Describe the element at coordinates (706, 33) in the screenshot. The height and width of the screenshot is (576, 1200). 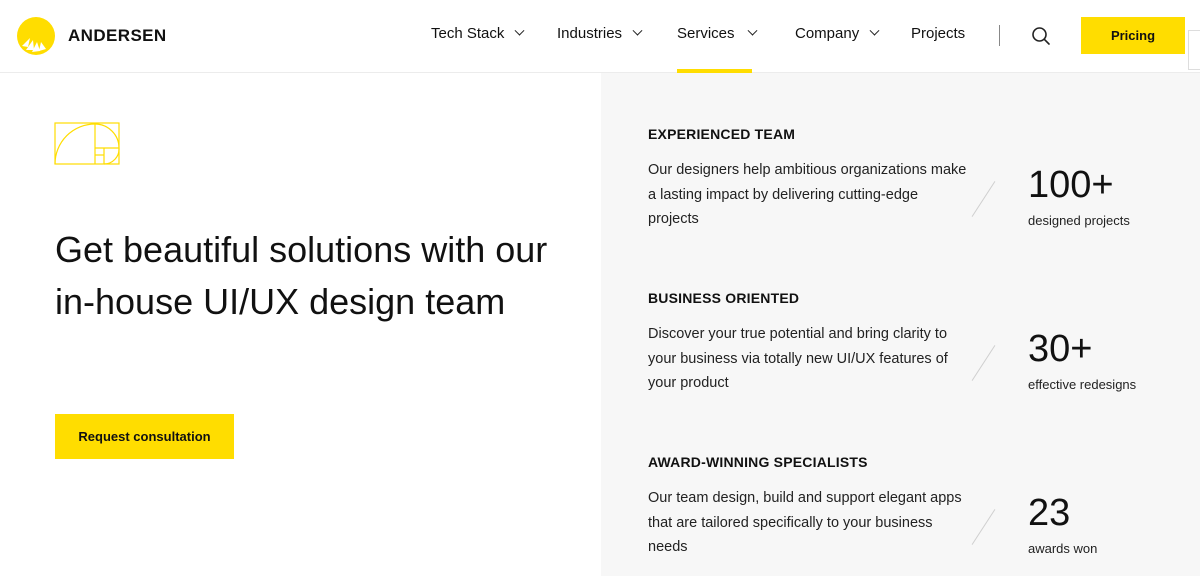
I see `nav-item-label: Services` at that location.